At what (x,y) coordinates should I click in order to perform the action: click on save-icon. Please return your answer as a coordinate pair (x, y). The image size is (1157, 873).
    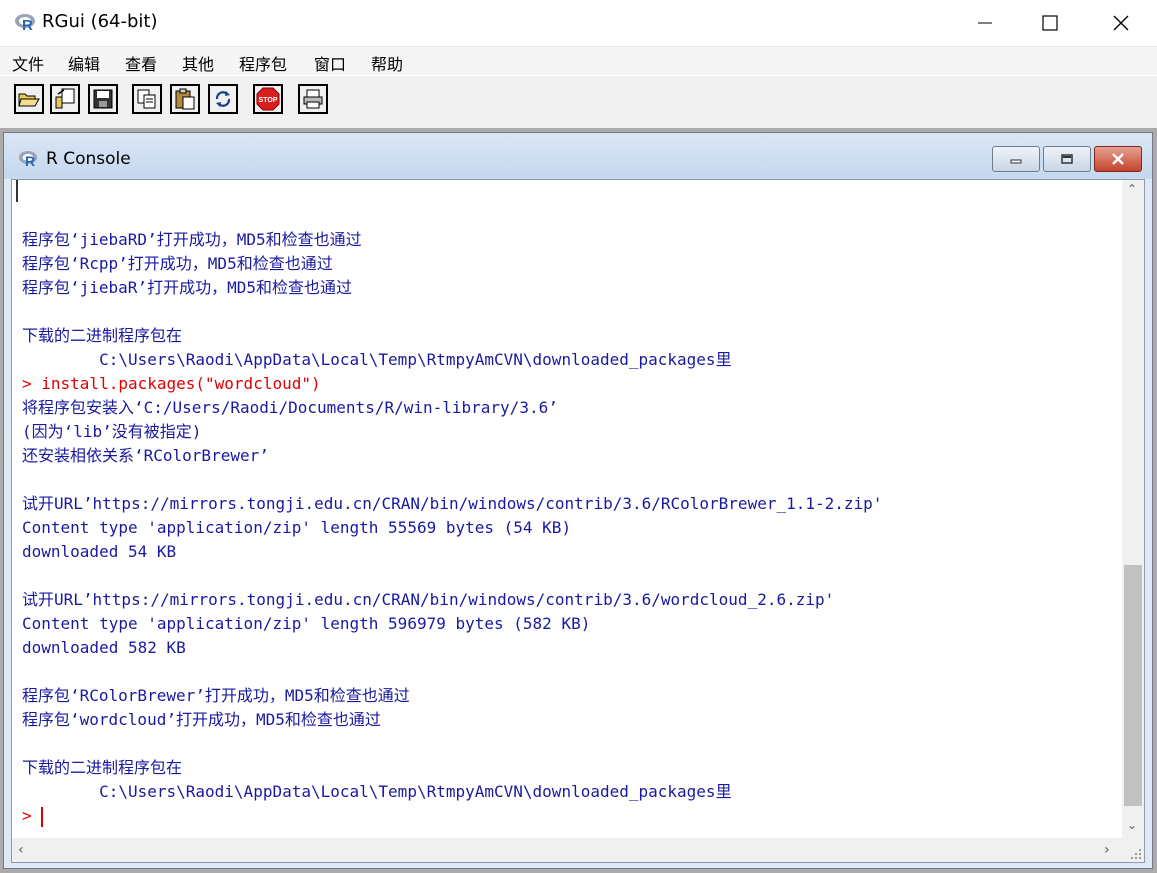
    Looking at the image, I should click on (103, 99).